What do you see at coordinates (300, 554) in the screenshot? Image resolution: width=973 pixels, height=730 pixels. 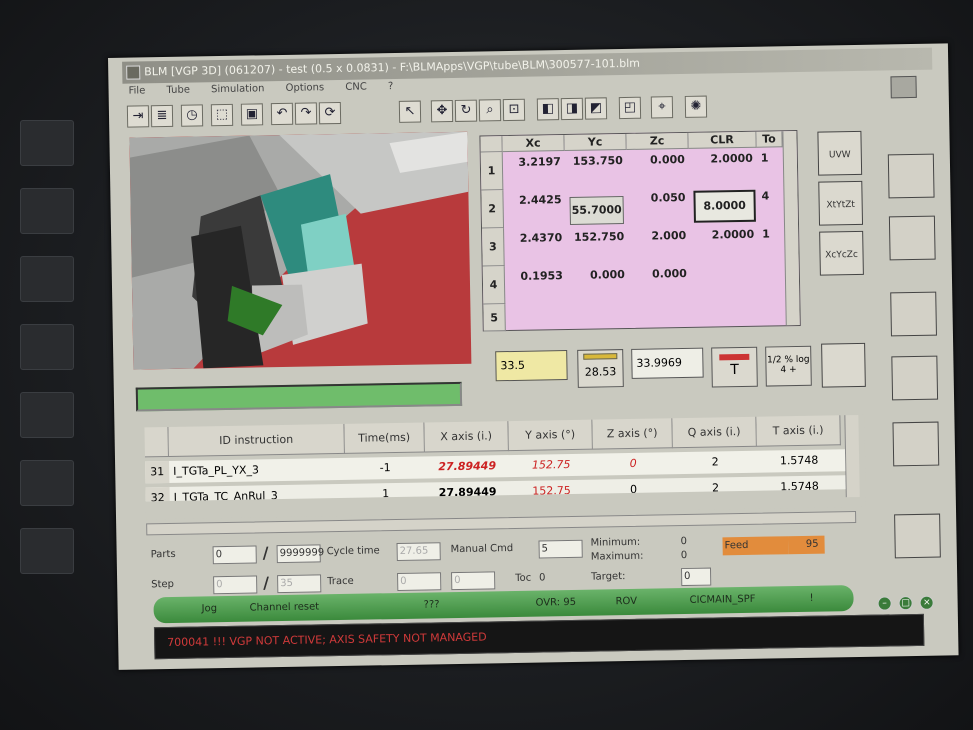 I see `parts-max-input: 9999999` at bounding box center [300, 554].